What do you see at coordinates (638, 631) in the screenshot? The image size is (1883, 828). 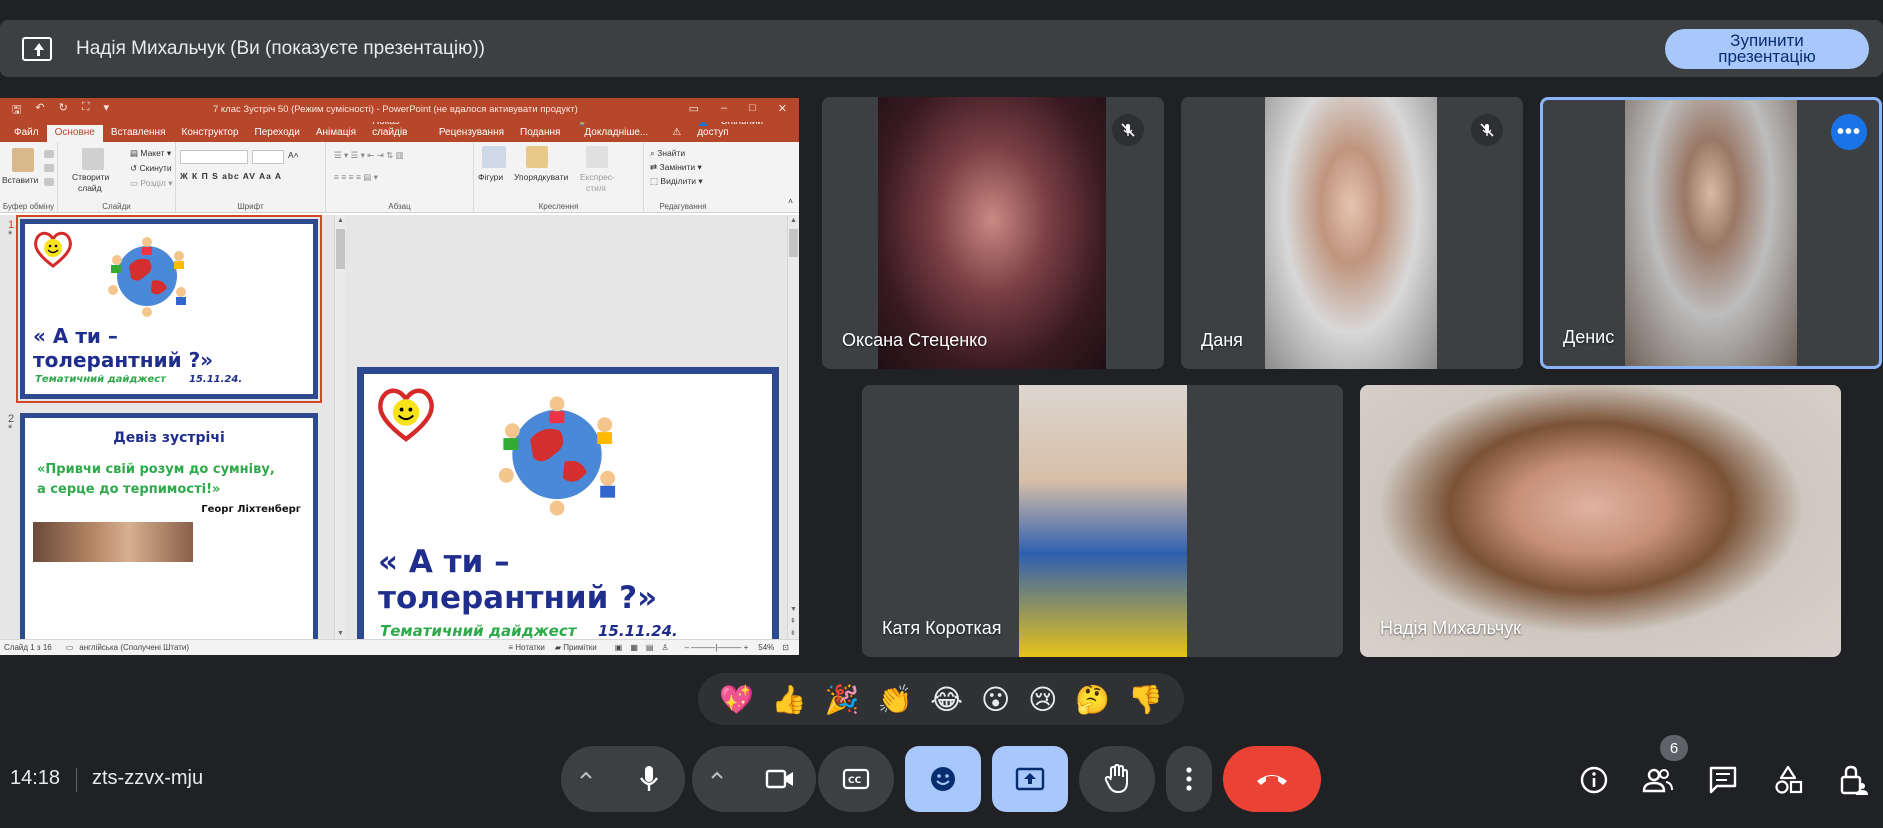 I see `slide-date: 15.11.24.` at bounding box center [638, 631].